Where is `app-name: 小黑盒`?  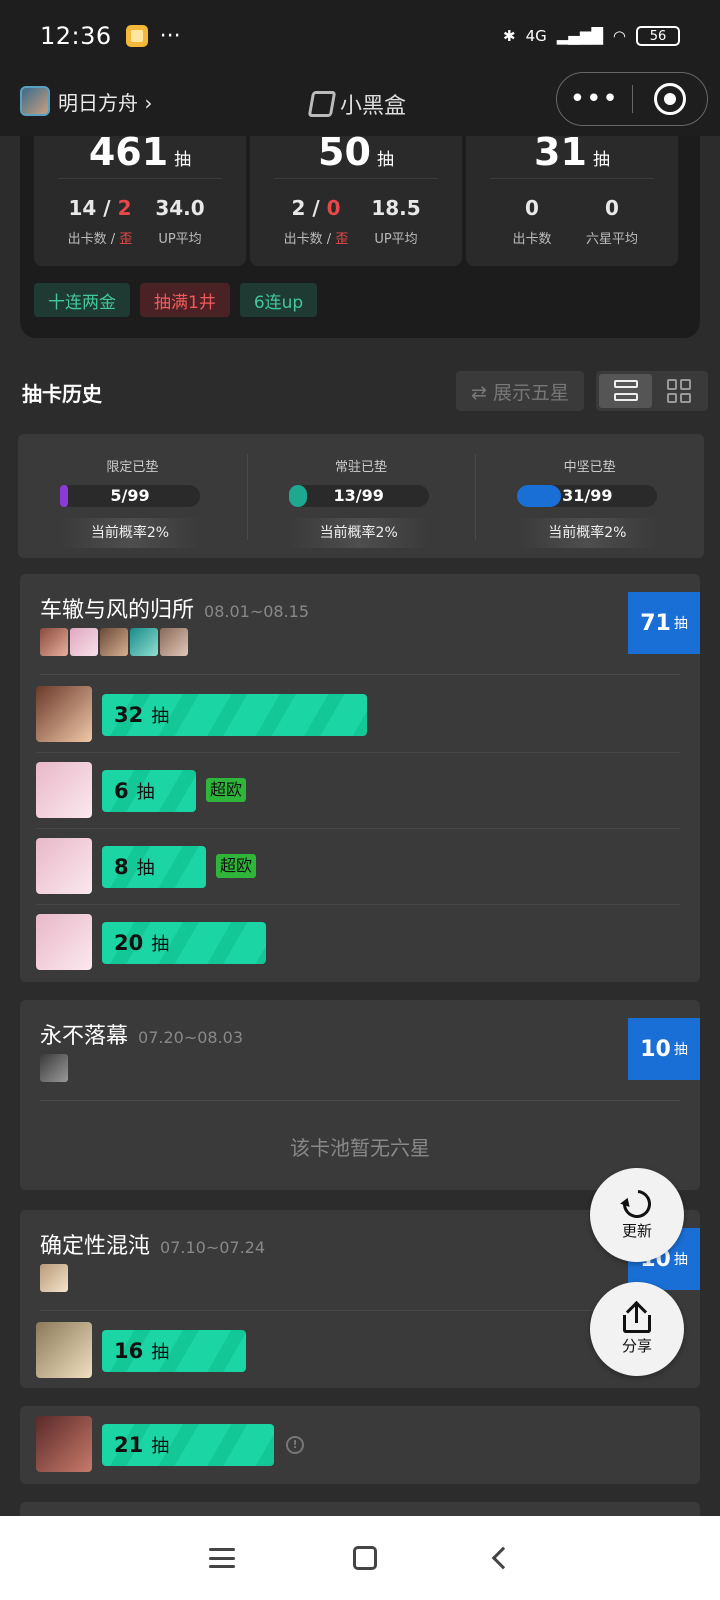 app-name: 小黑盒 is located at coordinates (373, 106).